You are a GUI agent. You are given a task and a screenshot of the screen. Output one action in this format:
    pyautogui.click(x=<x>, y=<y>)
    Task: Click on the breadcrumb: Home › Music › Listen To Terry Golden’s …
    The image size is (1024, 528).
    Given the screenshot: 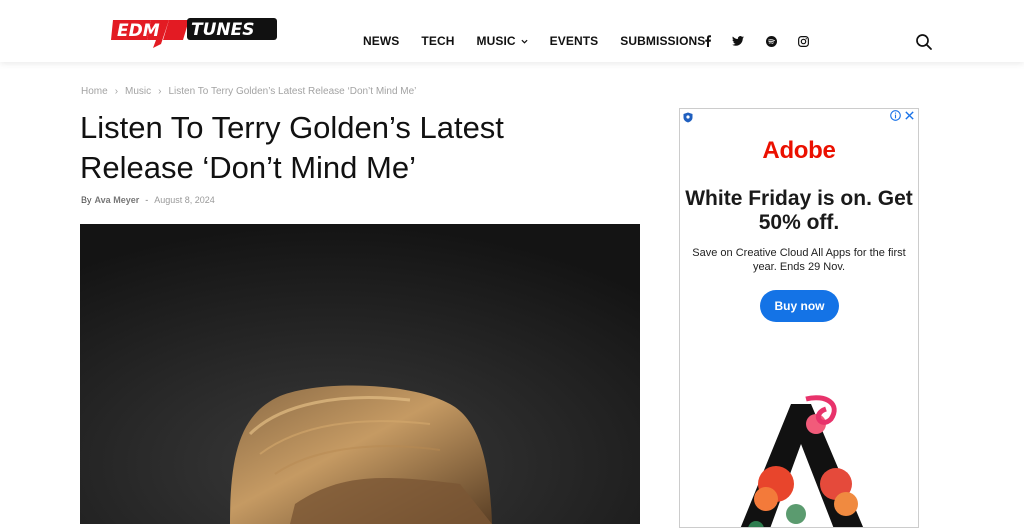 What is the action you would take?
    pyautogui.click(x=248, y=91)
    